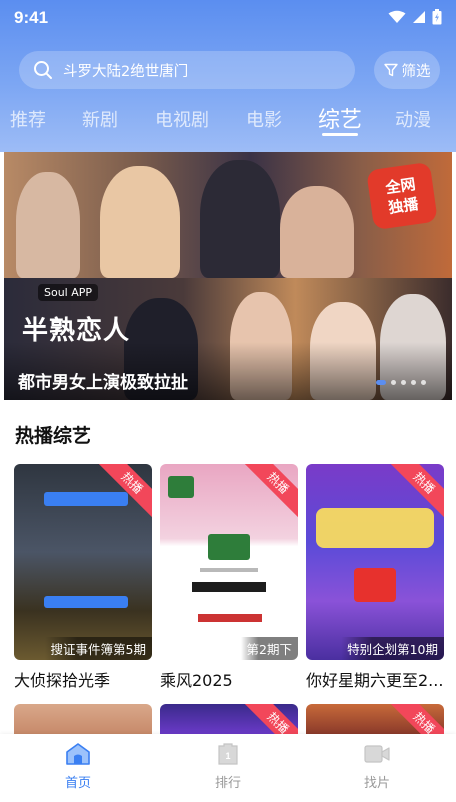 Image resolution: width=456 pixels, height=802 pixels. Describe the element at coordinates (182, 119) in the screenshot. I see `tab-tv-series: 电视剧` at that location.